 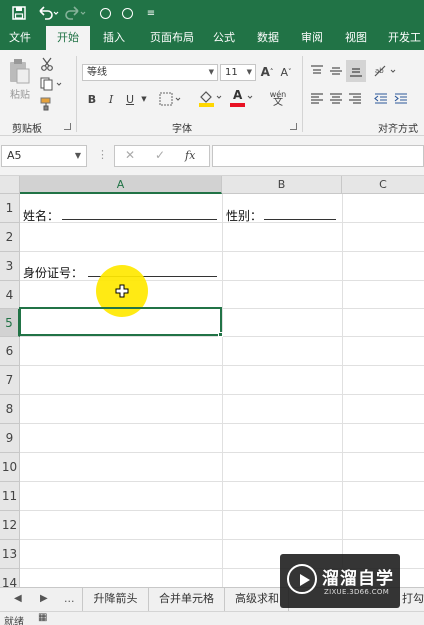 I want to click on next-sheet-icon: ▶, so click(x=44, y=599).